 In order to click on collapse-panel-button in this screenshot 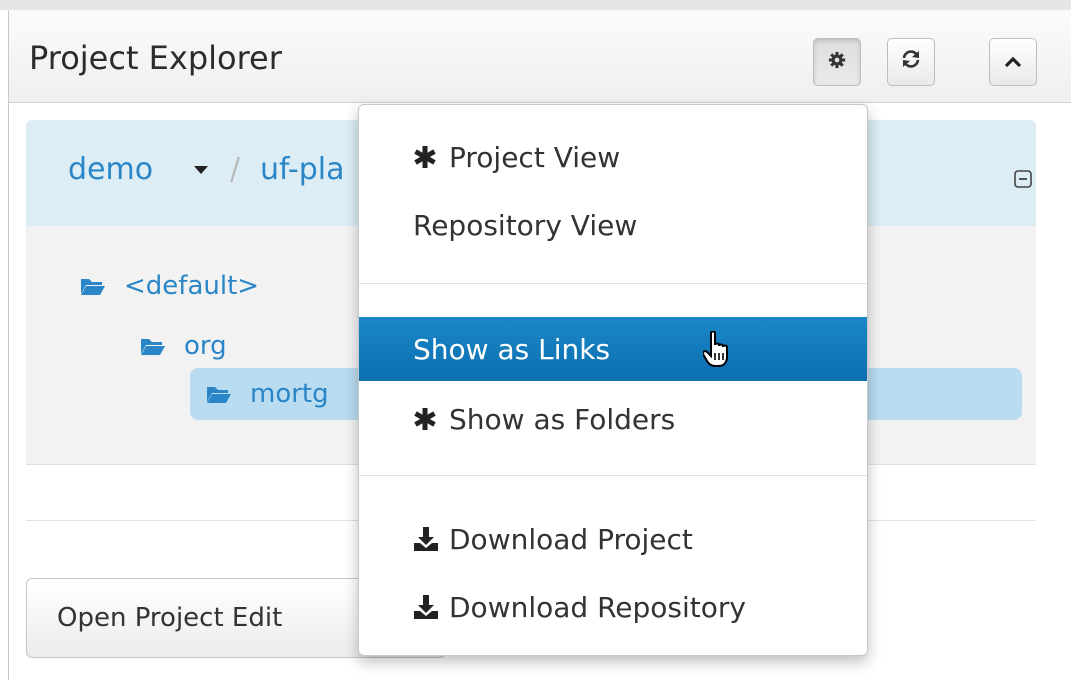, I will do `click(1013, 62)`.